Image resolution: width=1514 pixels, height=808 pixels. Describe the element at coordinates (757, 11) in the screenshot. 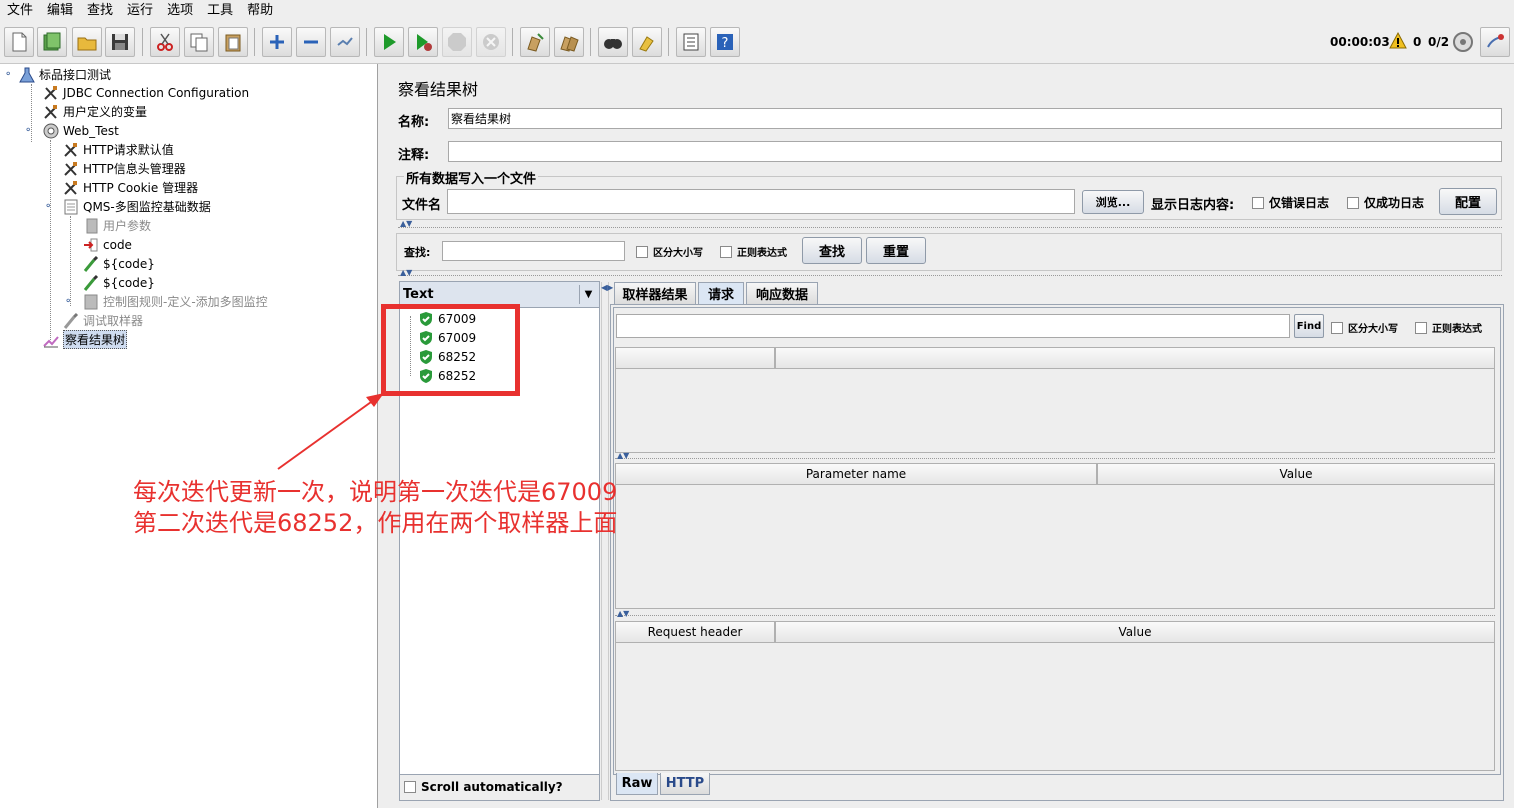

I see `menu-bar: 文件 编辑 查找 运行 选项 工具 帮助` at that location.